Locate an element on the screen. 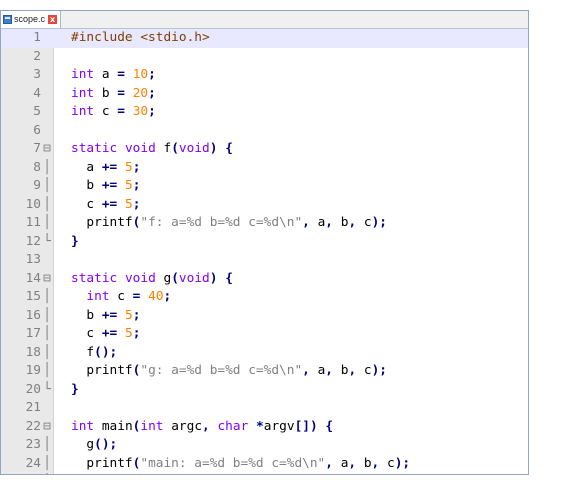 The height and width of the screenshot is (491, 572). code-text: int a = 10; is located at coordinates (113, 75).